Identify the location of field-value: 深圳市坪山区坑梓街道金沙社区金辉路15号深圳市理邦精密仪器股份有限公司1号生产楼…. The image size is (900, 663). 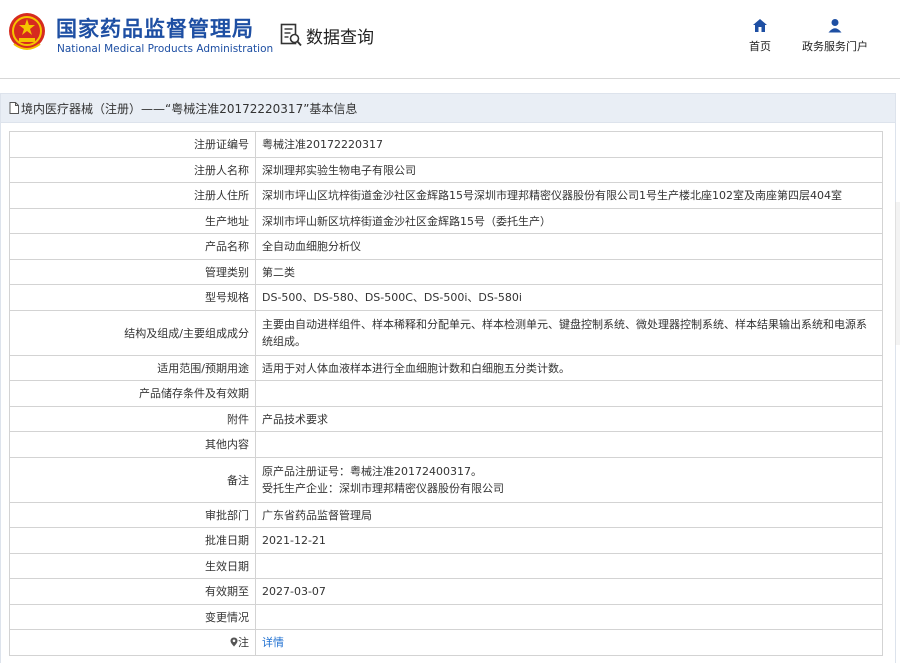
(569, 195).